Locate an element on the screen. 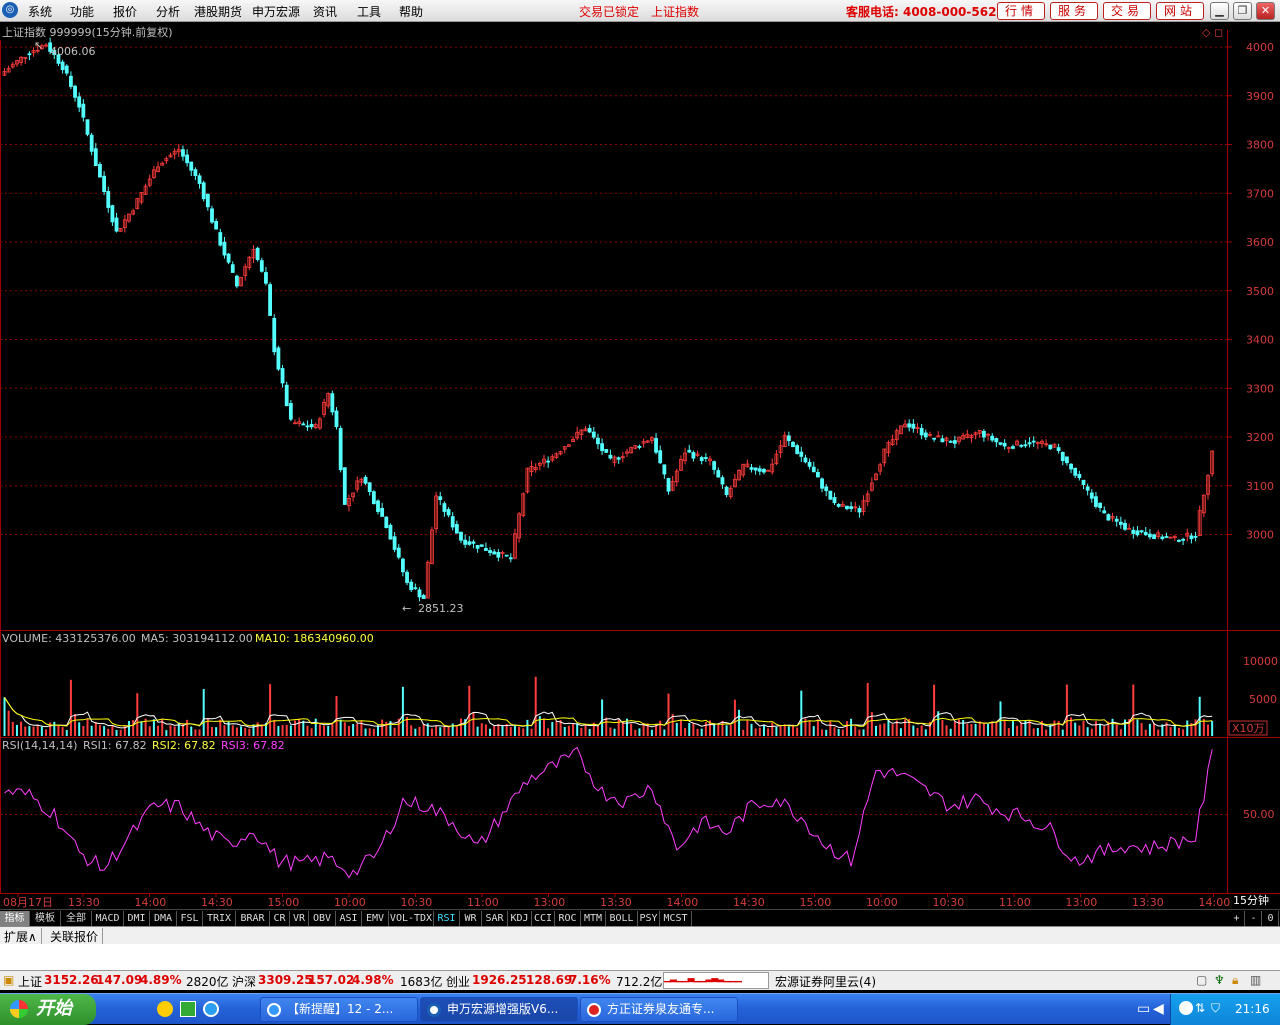 The height and width of the screenshot is (1025, 1280). sh-name: 上证 is located at coordinates (30, 981).